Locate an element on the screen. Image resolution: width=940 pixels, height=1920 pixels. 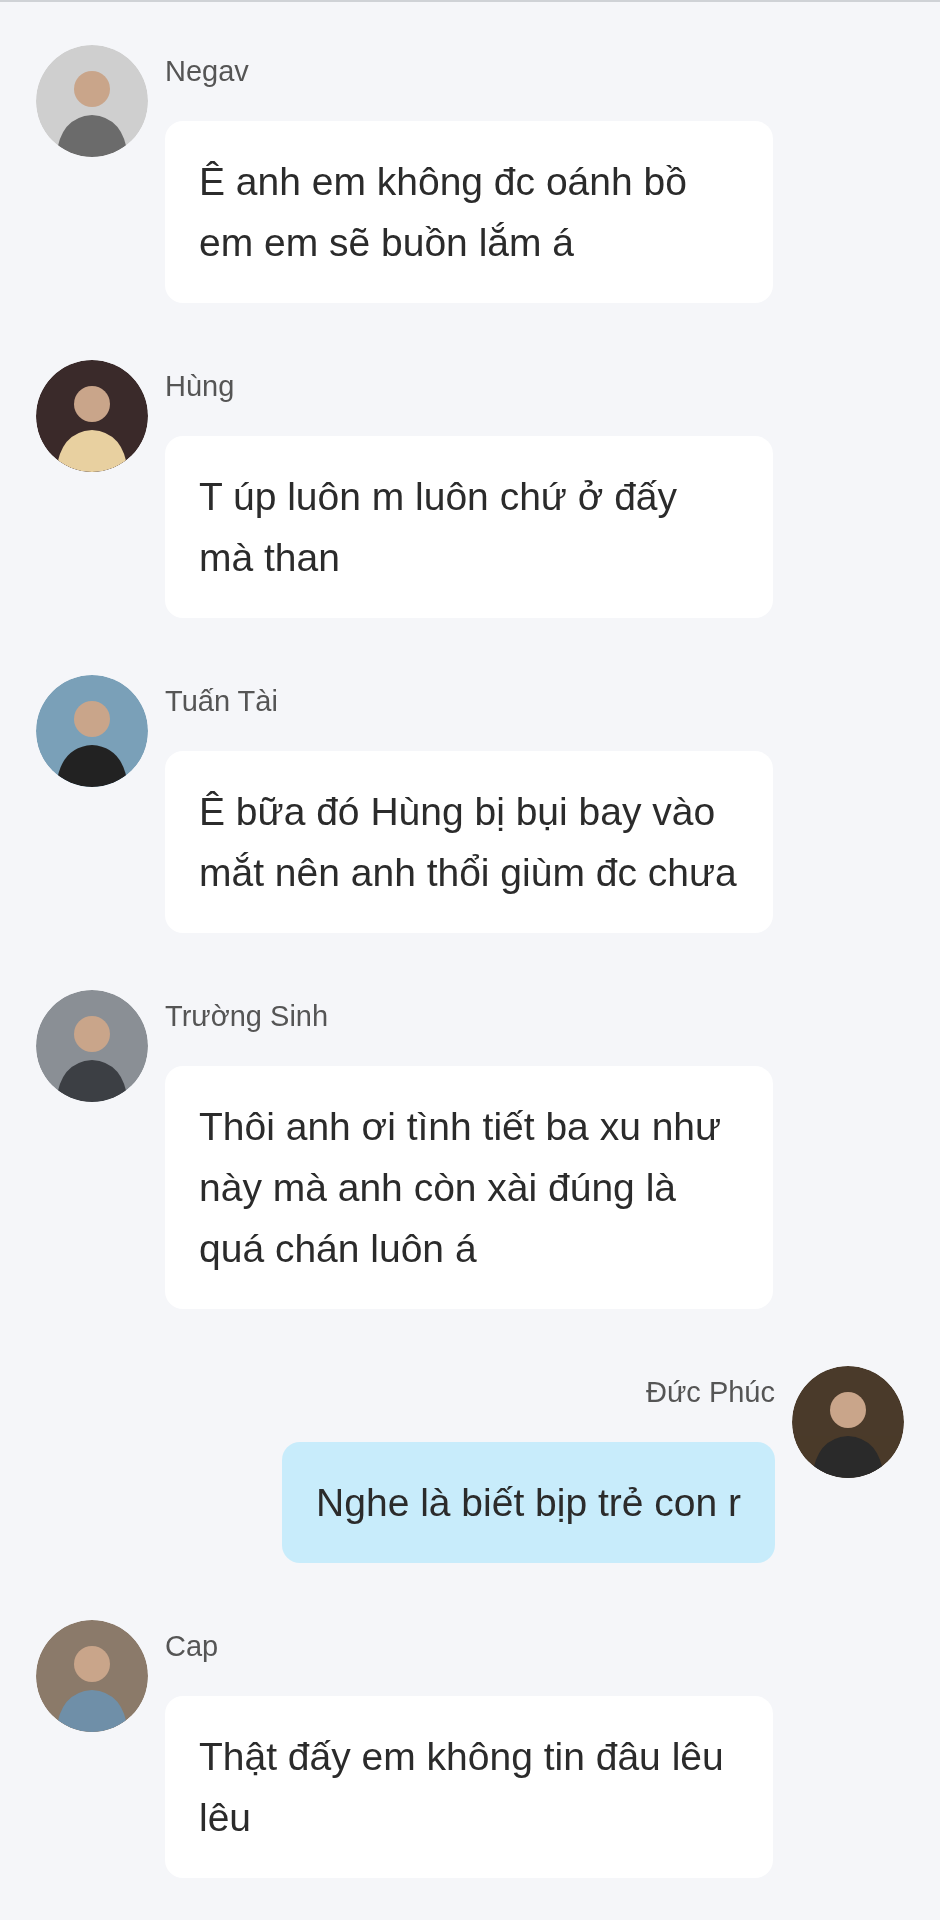
message-bubble: Thật đấy em không tin đâu lêu lêu is located at coordinates (469, 1787).